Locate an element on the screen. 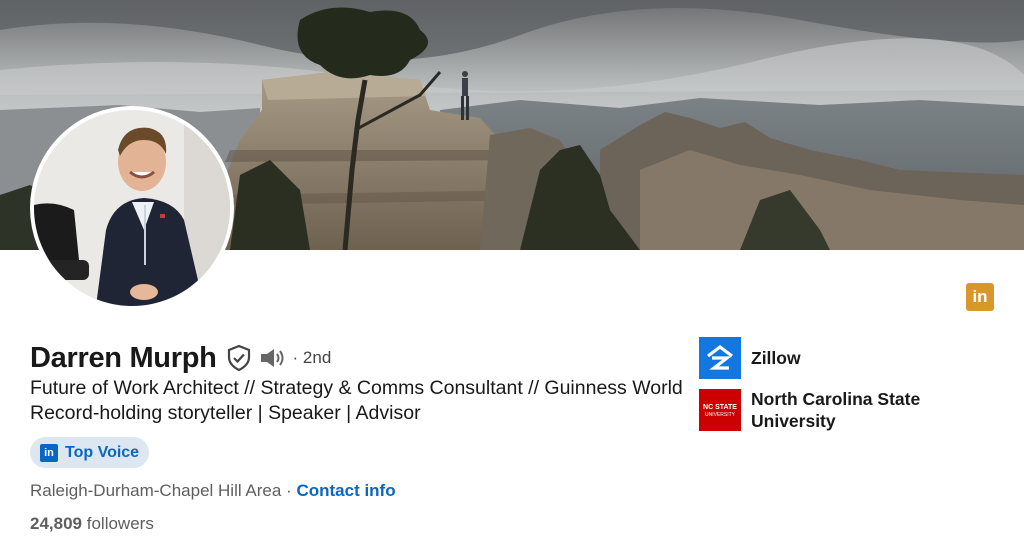 The height and width of the screenshot is (540, 1024). verified-shield-icon is located at coordinates (239, 358).